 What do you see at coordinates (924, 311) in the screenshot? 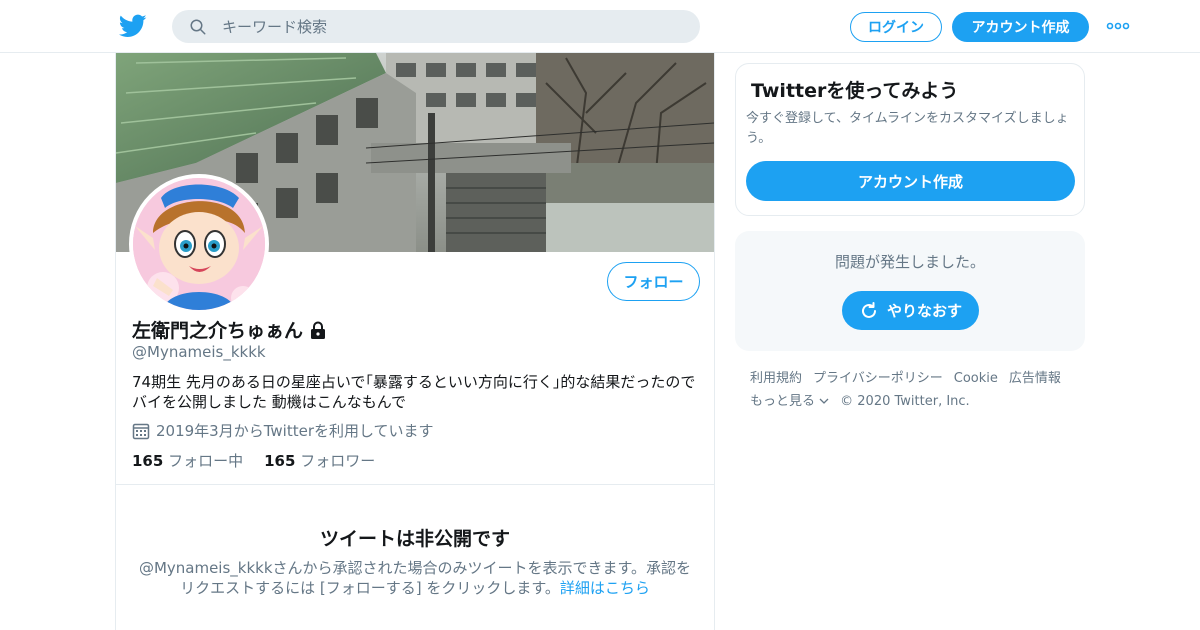
I see `retry-label: やりなおす` at bounding box center [924, 311].